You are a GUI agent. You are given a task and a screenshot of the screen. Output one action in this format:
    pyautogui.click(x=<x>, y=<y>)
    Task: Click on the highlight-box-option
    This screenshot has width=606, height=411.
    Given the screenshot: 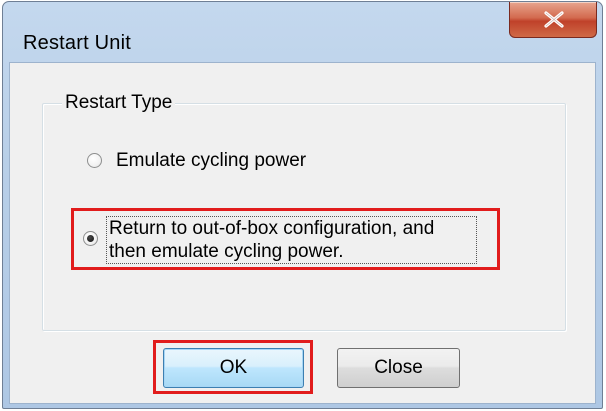 What is the action you would take?
    pyautogui.click(x=285, y=239)
    